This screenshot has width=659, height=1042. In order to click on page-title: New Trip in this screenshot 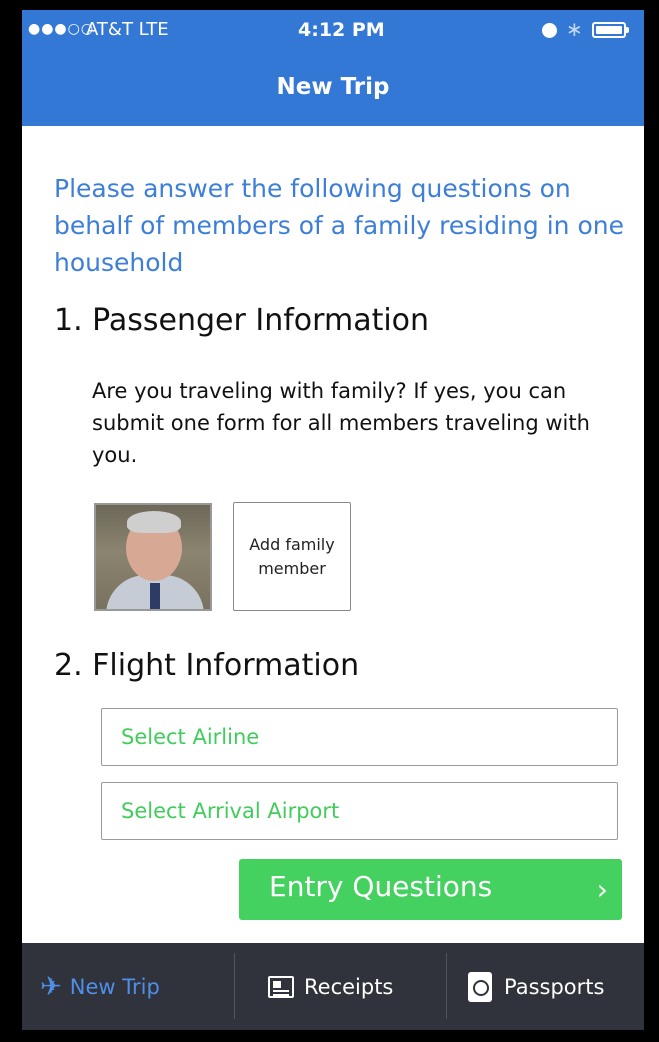, I will do `click(333, 87)`.